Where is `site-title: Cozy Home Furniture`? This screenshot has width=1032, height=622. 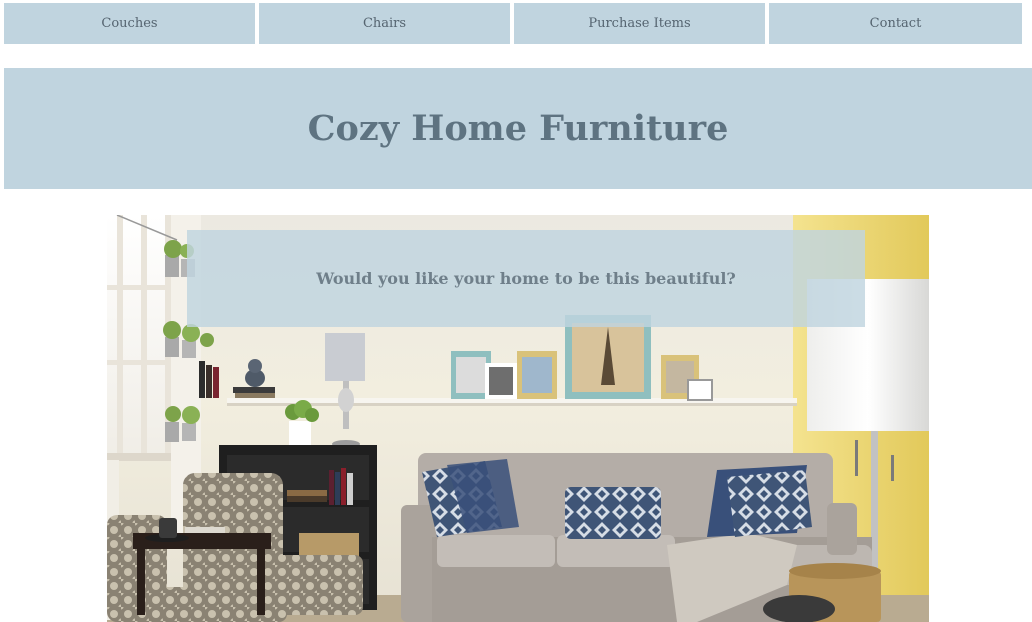
site-title: Cozy Home Furniture is located at coordinates (518, 128).